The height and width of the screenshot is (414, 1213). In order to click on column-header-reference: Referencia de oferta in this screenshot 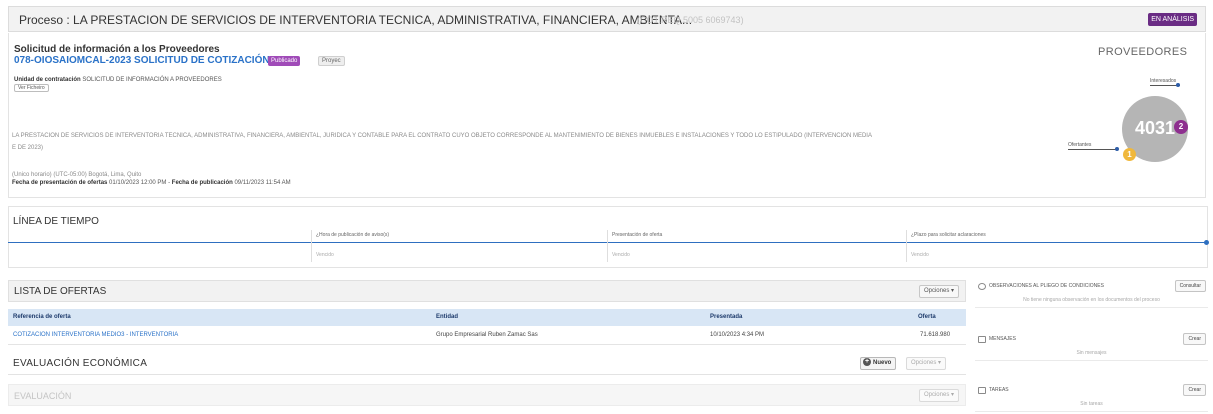, I will do `click(42, 317)`.